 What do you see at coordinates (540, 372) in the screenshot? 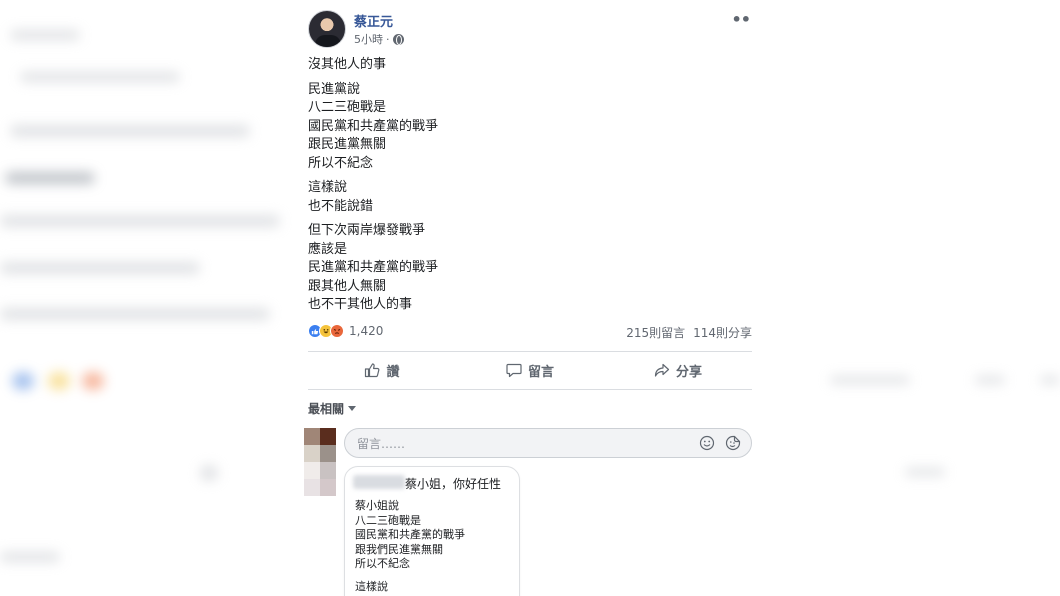
I see `comment-label: 留言` at bounding box center [540, 372].